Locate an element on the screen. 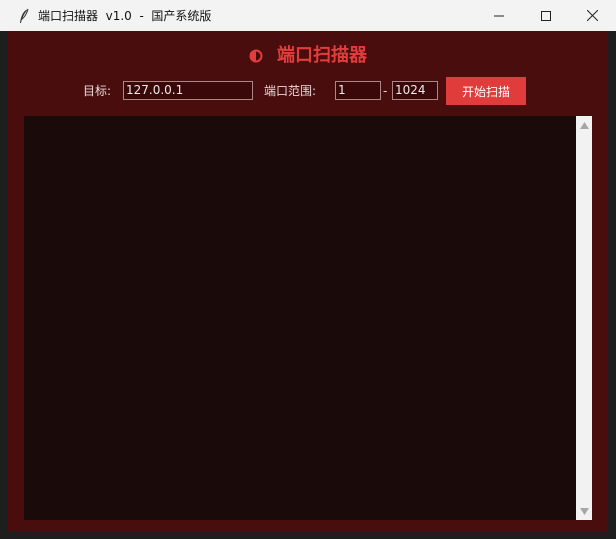  scroll-down-button is located at coordinates (584, 511).